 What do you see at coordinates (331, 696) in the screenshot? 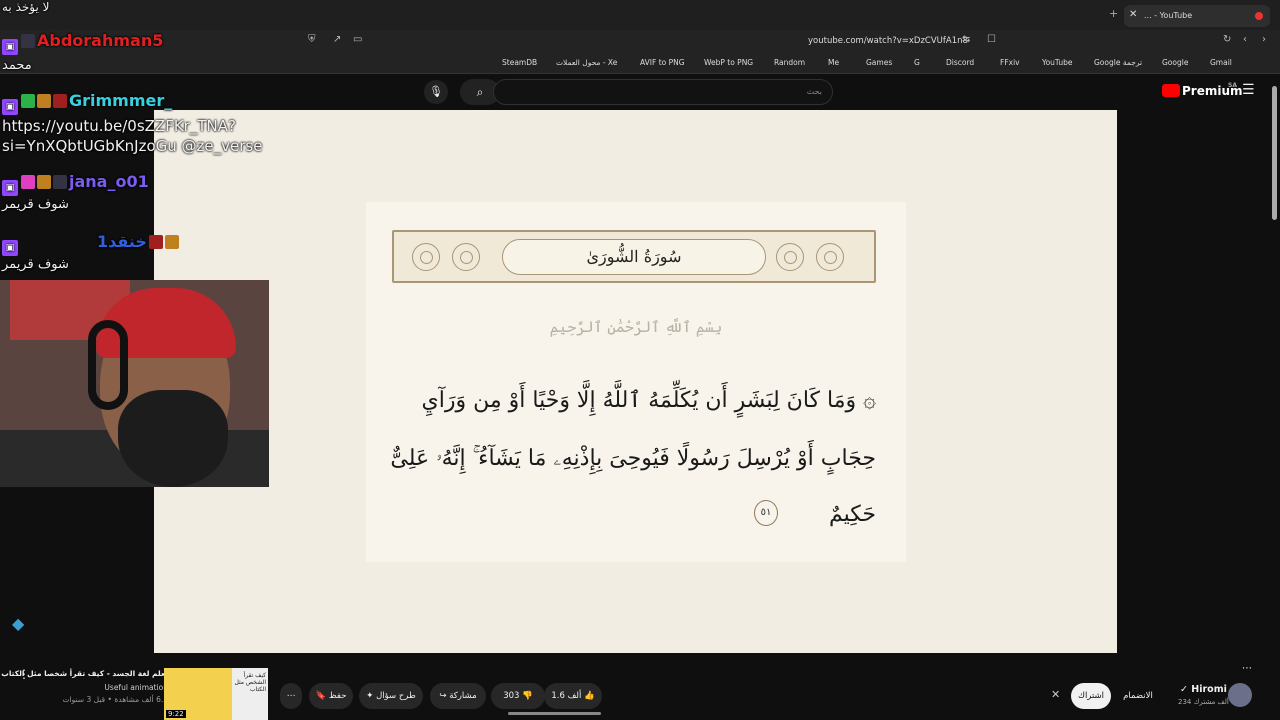
I see `save-button: 🔖 حفظ` at bounding box center [331, 696].